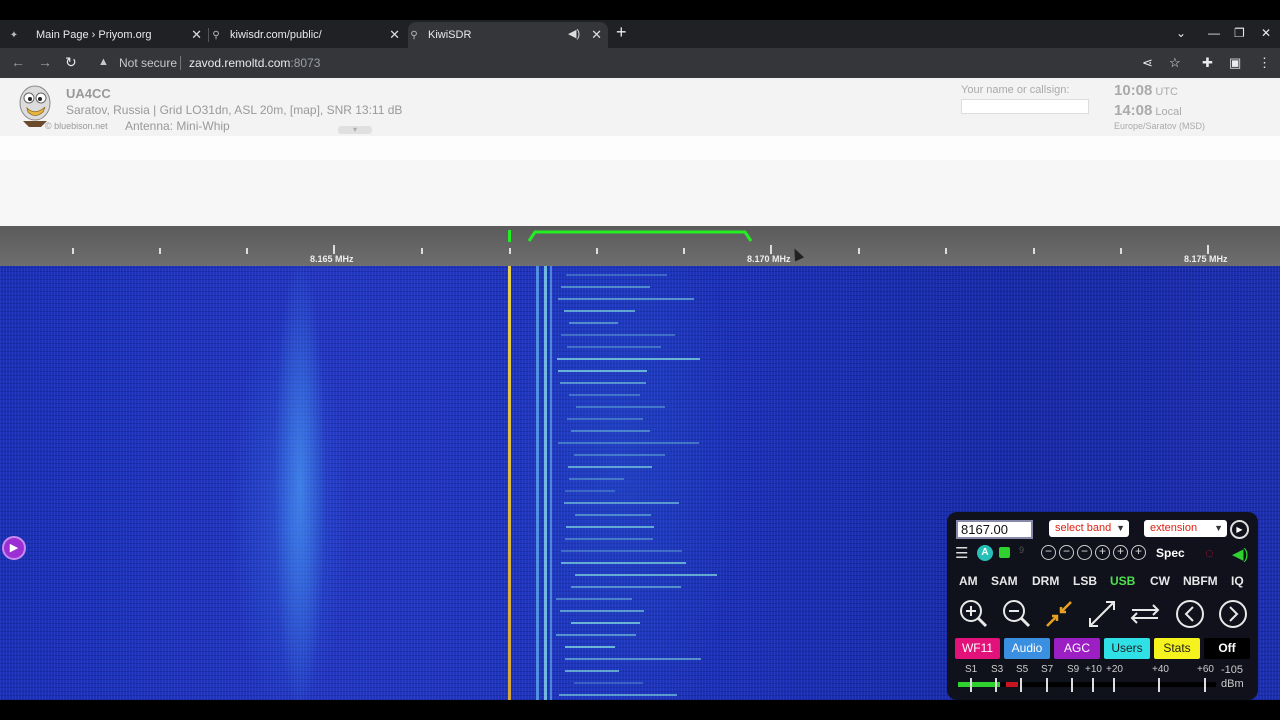  What do you see at coordinates (14, 548) in the screenshot?
I see `waterfall-play-icon: ▶` at bounding box center [14, 548].